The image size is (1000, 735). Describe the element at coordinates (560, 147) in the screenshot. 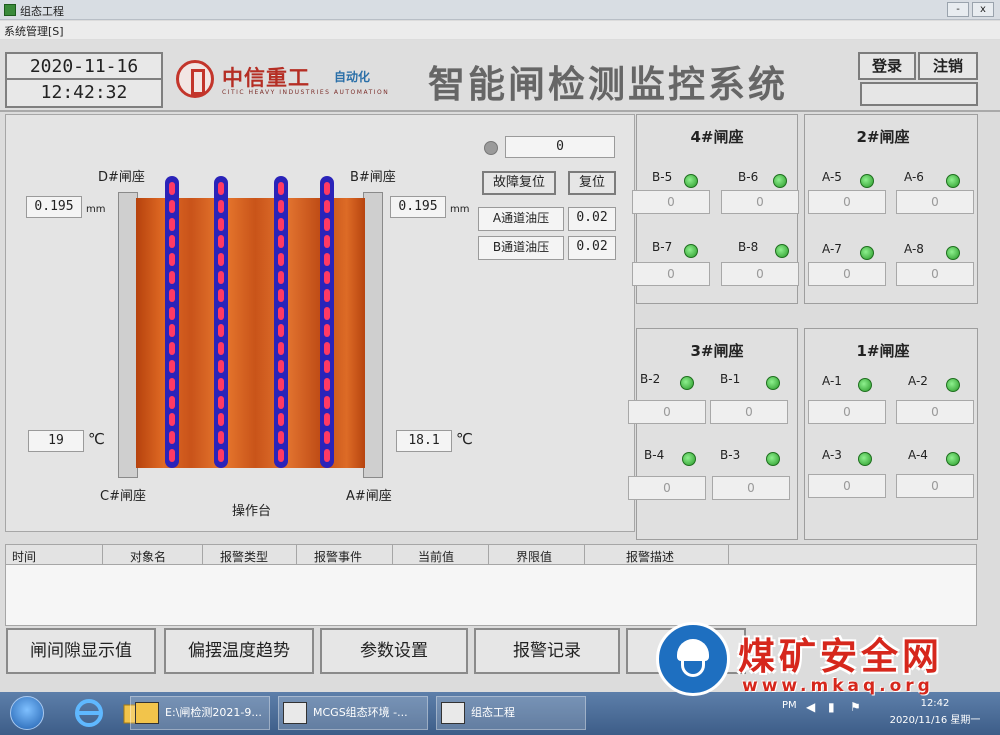

I see `status-value: 0` at that location.